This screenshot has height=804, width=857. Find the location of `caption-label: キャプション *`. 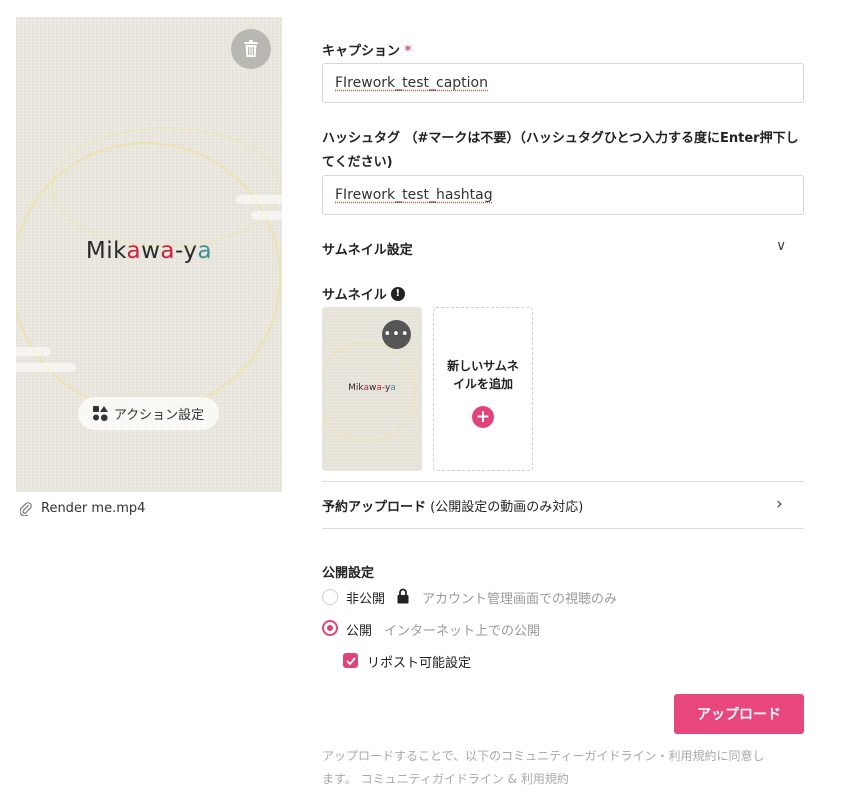

caption-label: キャプション * is located at coordinates (367, 51).